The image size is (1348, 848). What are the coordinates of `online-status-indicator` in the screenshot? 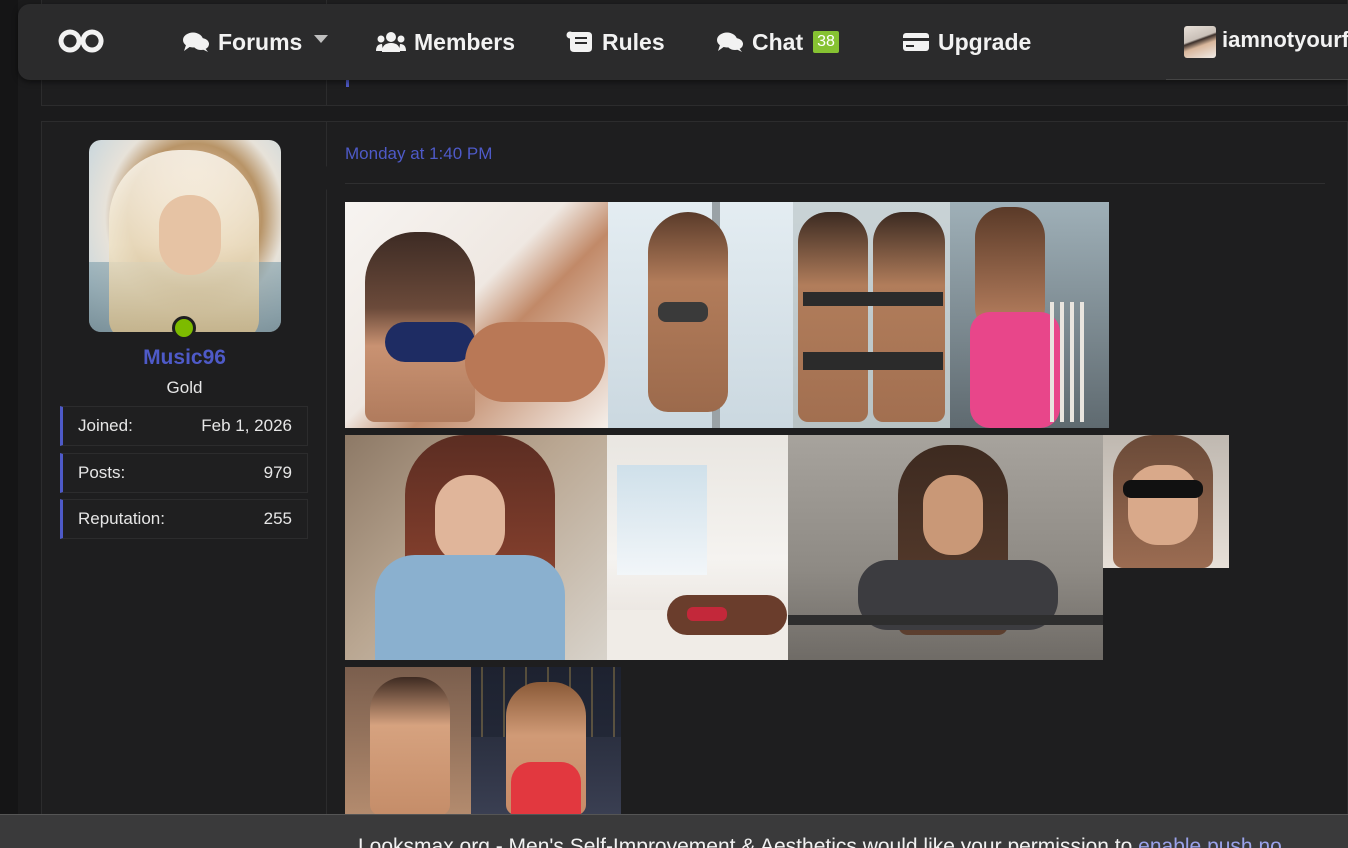 It's located at (184, 328).